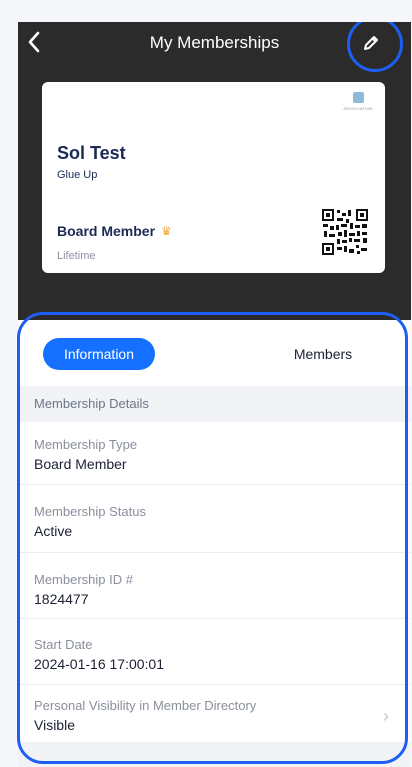 The height and width of the screenshot is (767, 412). What do you see at coordinates (386, 716) in the screenshot?
I see `chevron-right-icon: ›` at bounding box center [386, 716].